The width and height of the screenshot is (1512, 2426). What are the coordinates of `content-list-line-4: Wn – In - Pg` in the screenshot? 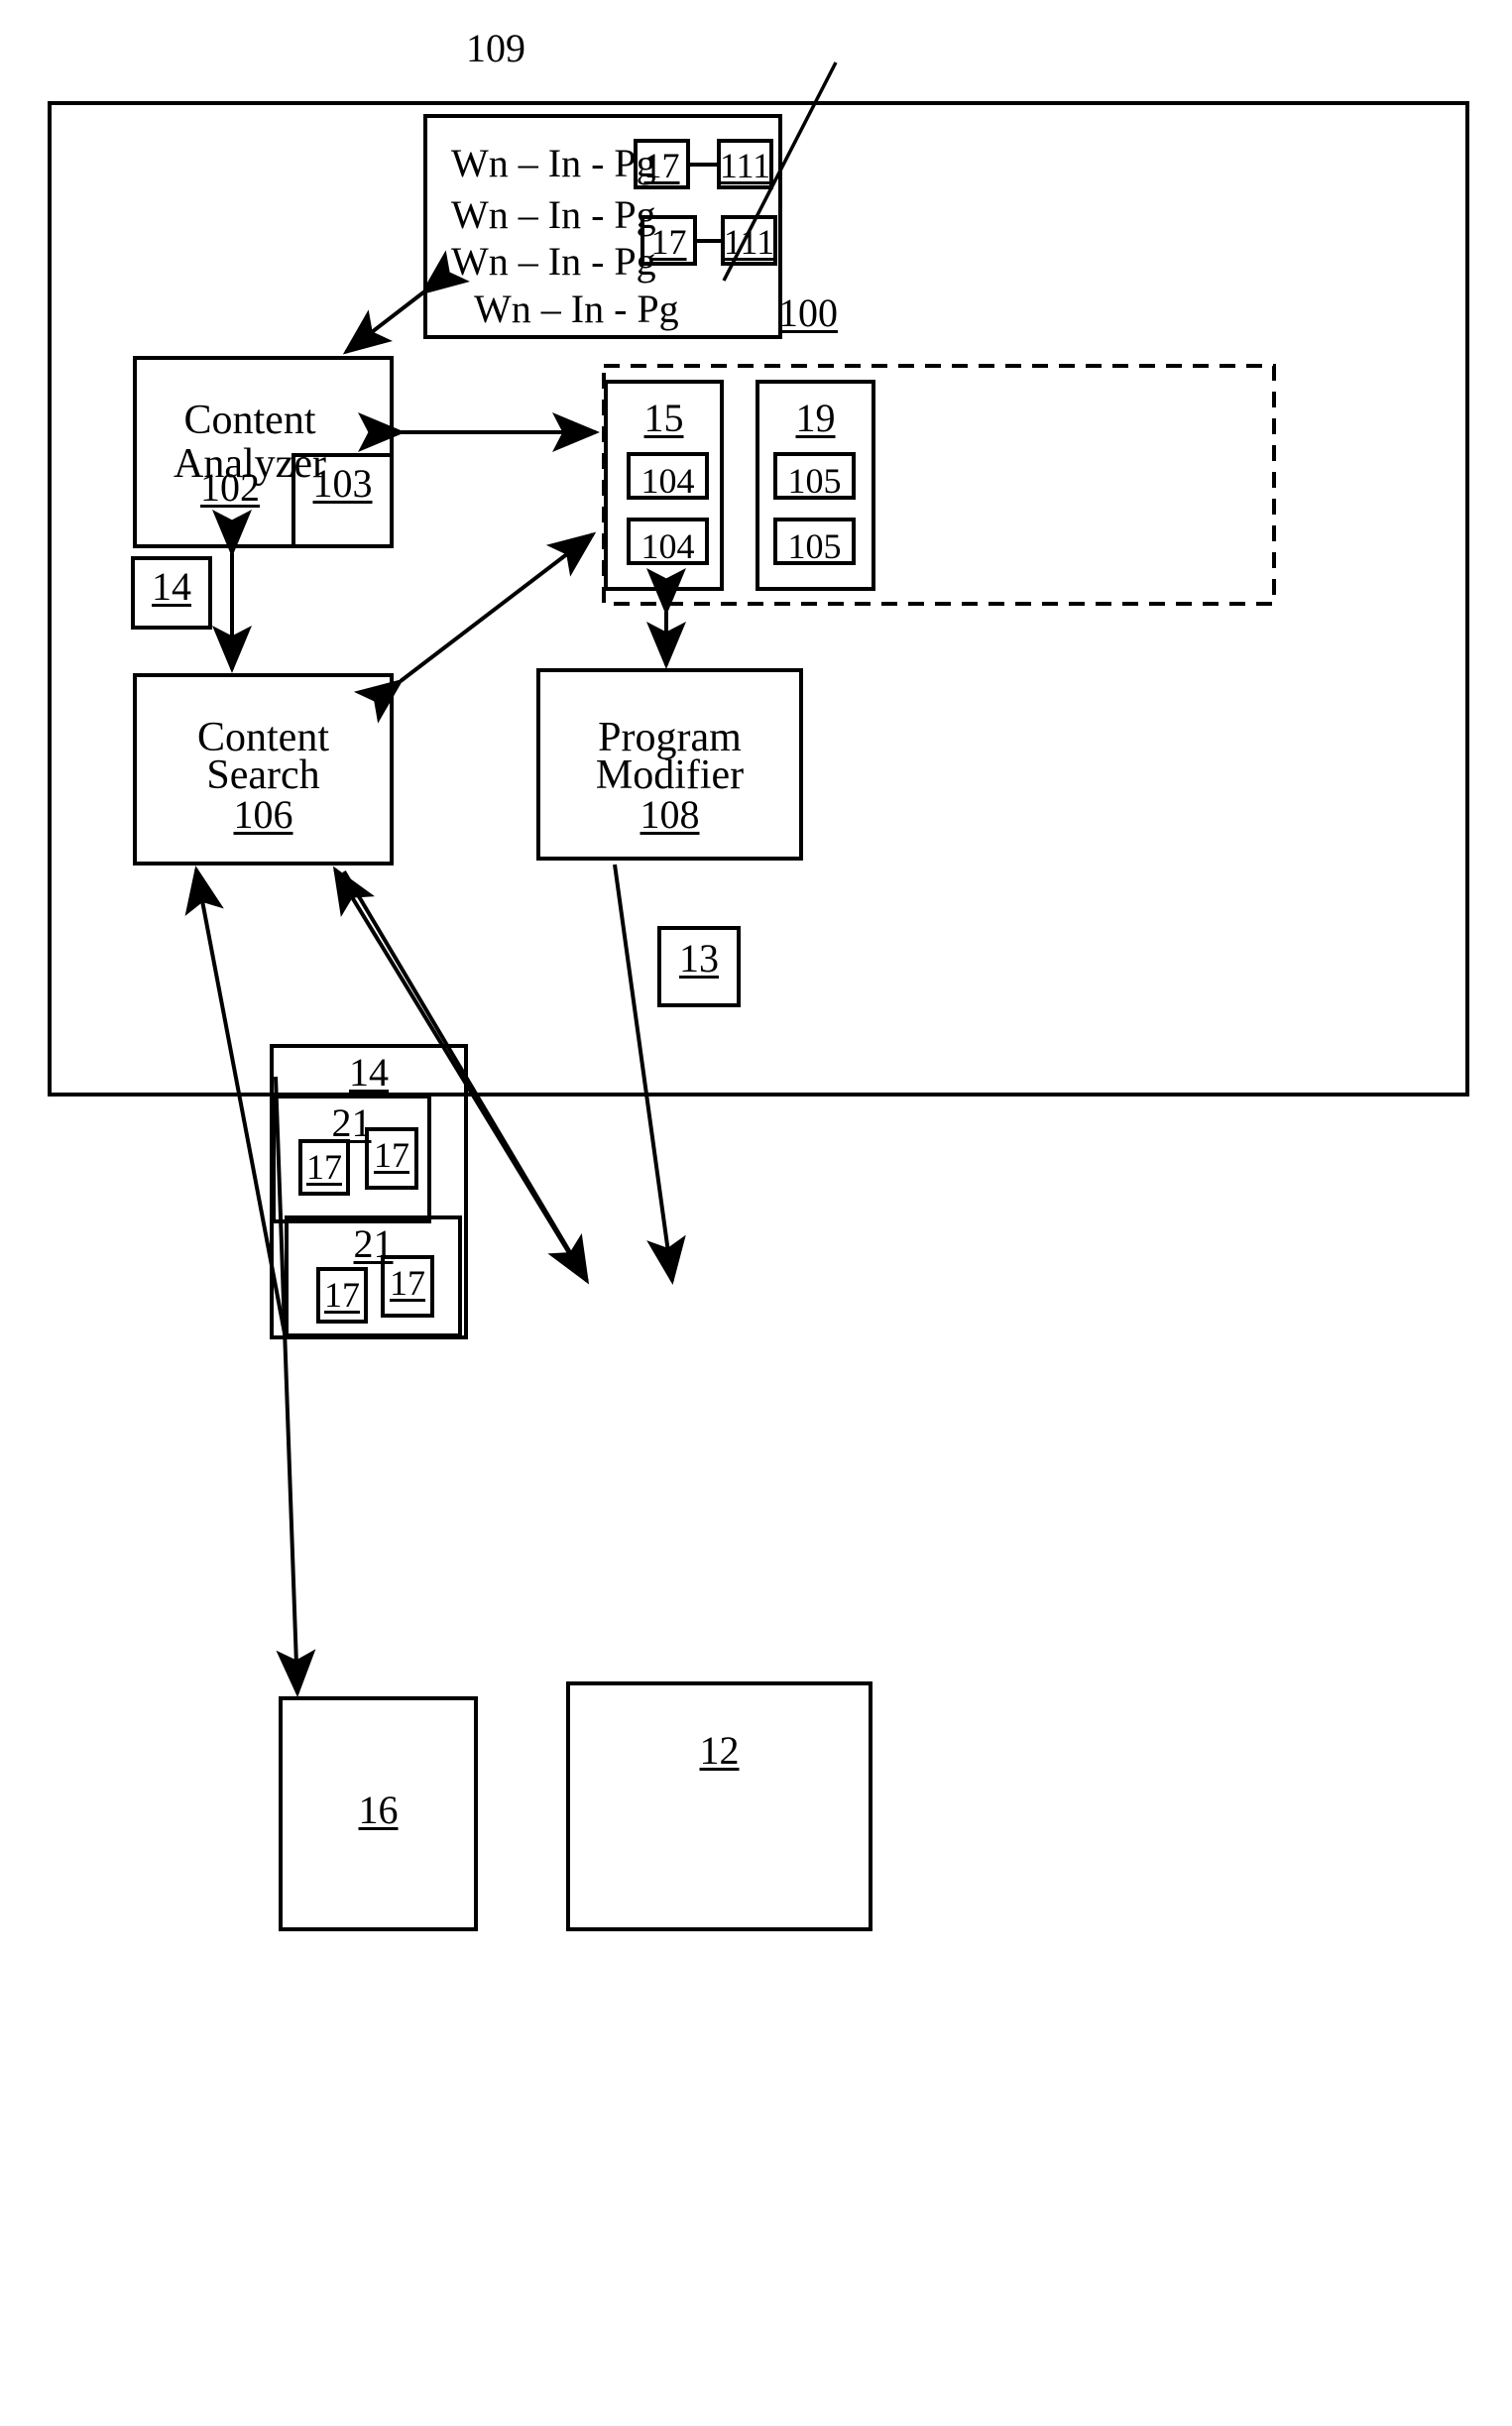 It's located at (576, 309).